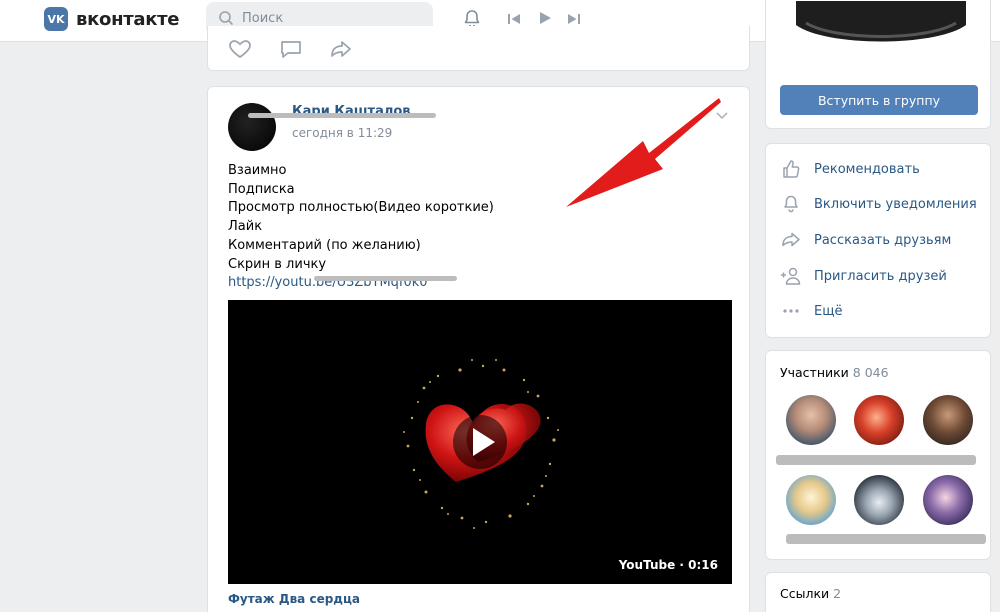 The image size is (1000, 612). I want to click on like-icon, so click(240, 49).